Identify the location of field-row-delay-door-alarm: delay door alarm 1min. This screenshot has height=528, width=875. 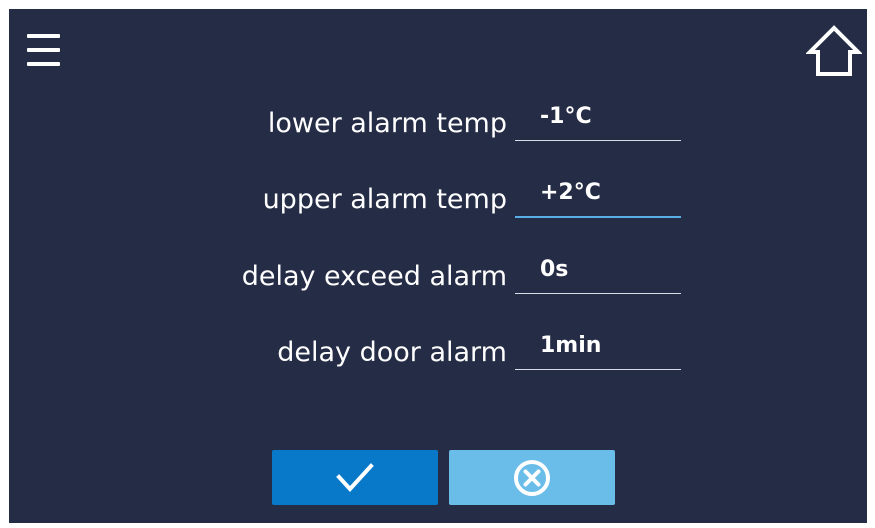
(438, 353).